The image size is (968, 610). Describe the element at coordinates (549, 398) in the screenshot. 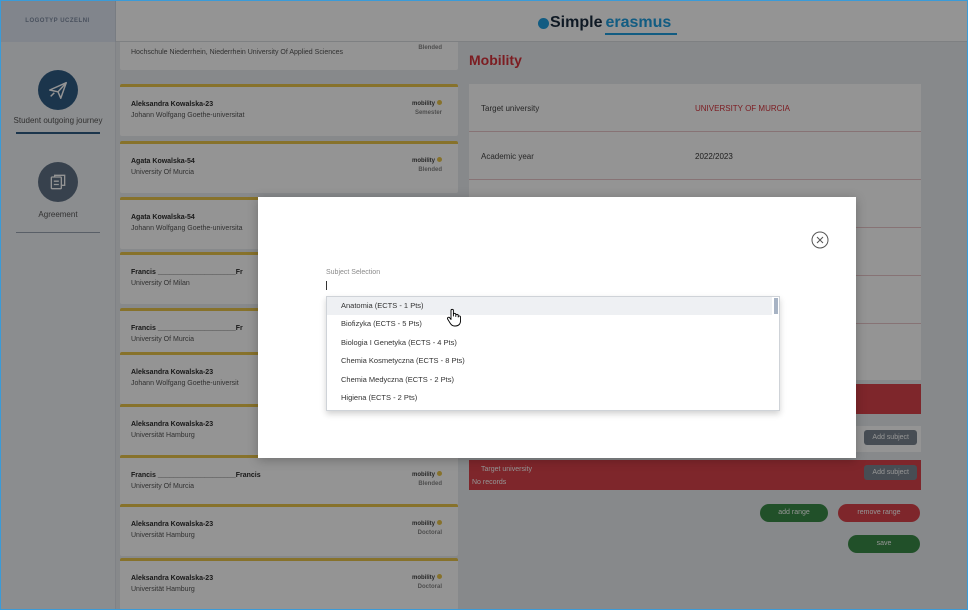

I see `dropdown-option: Higiena (ECTS - 2 Pts)` at that location.